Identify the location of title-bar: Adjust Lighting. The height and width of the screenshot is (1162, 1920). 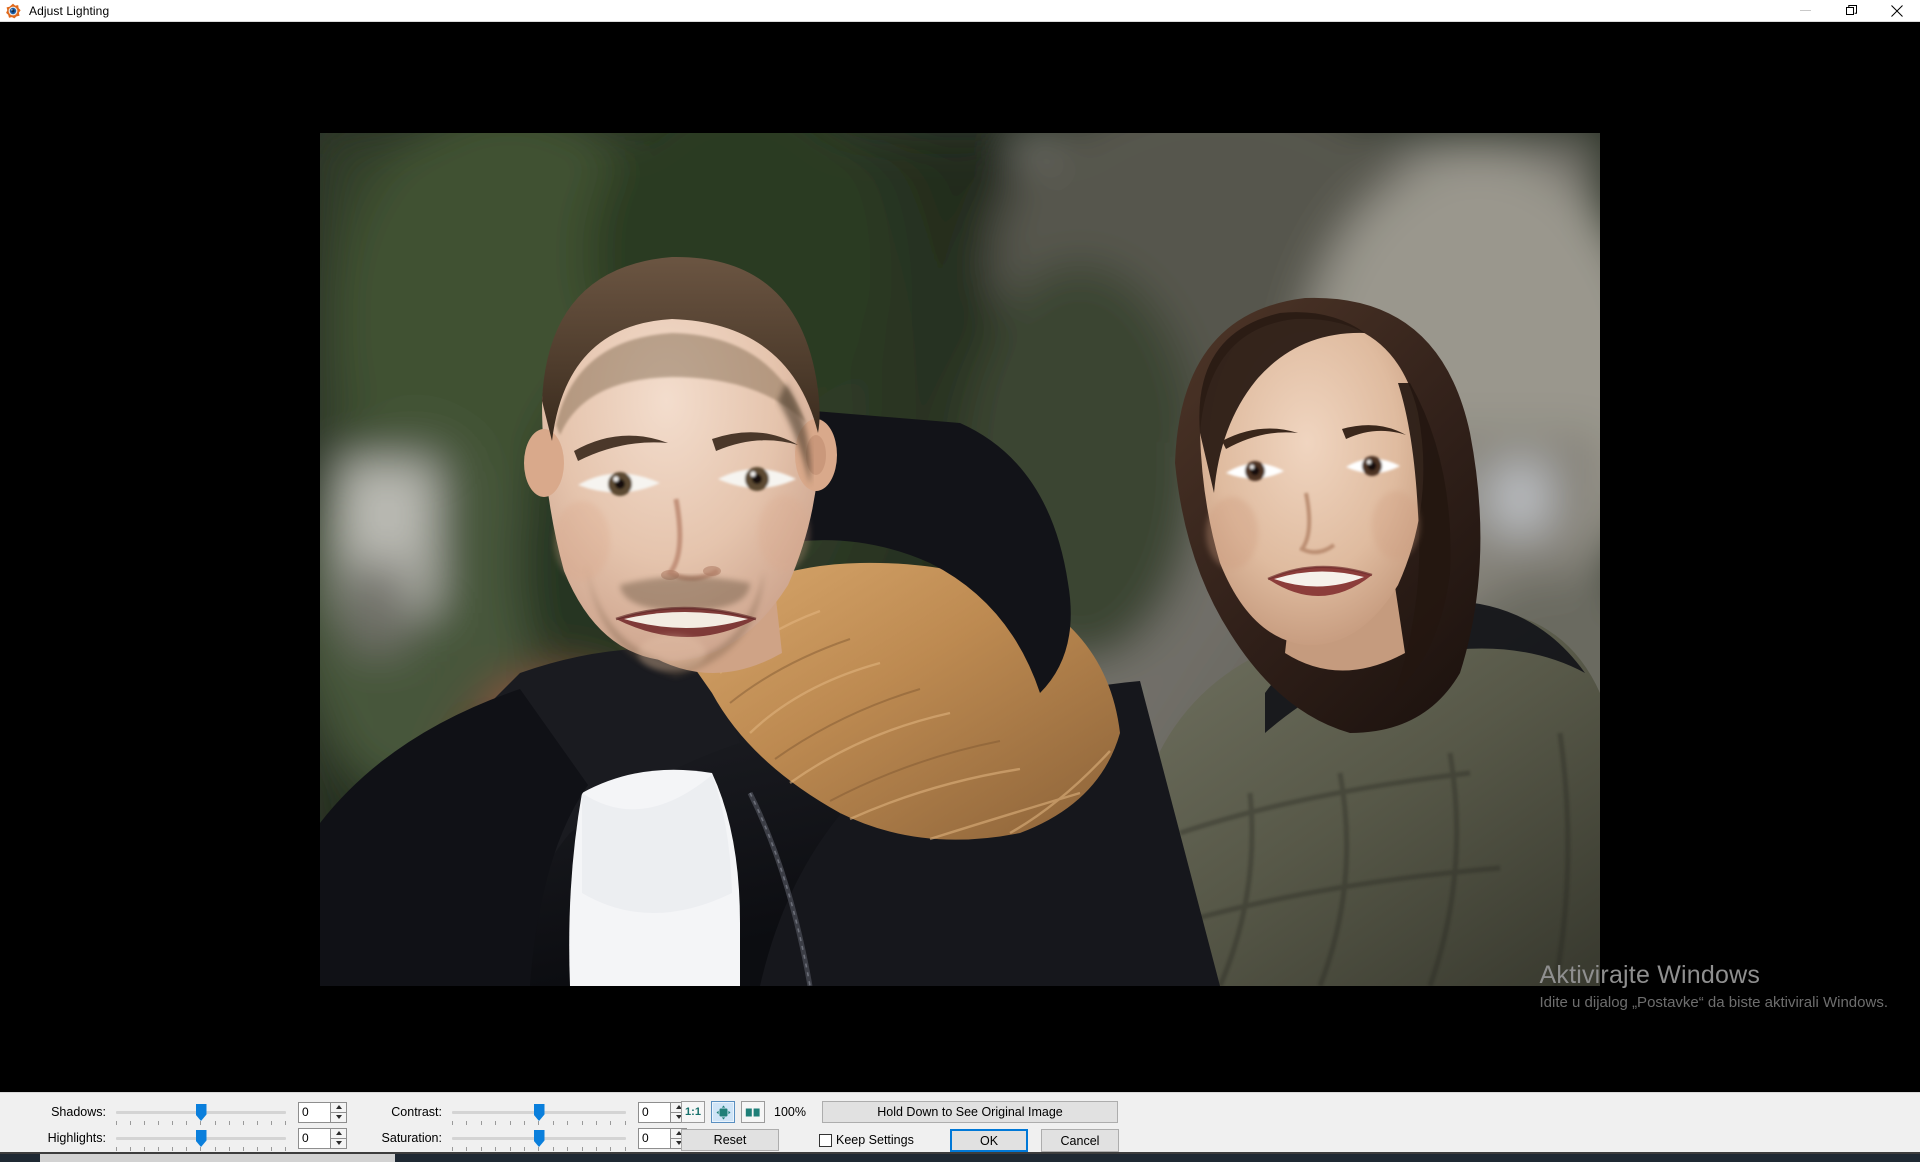
(960, 11).